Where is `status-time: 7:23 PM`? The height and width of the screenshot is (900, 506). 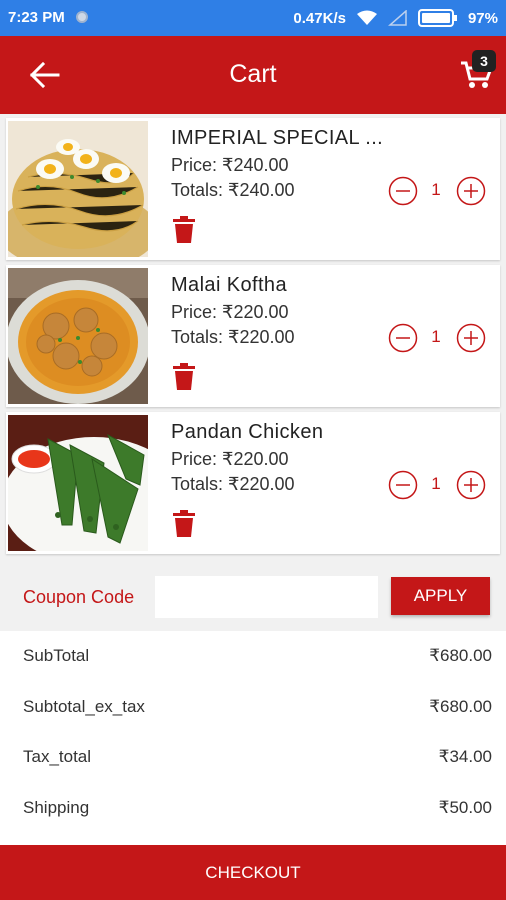 status-time: 7:23 PM is located at coordinates (36, 17).